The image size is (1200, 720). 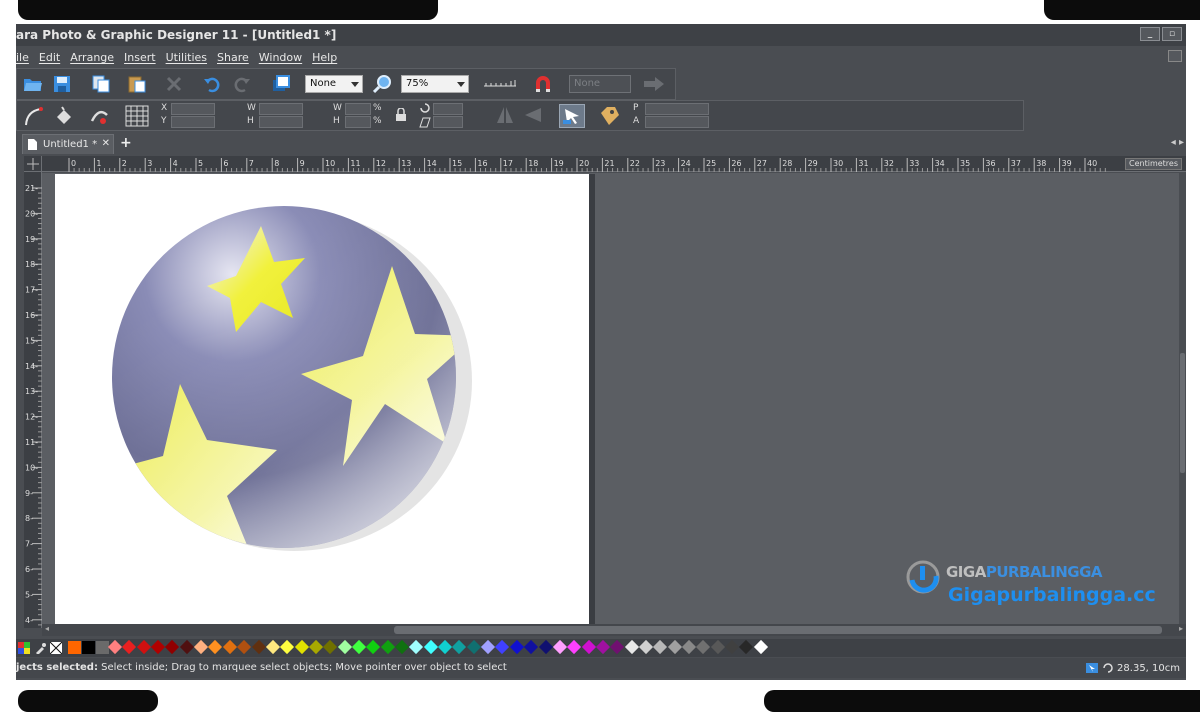 What do you see at coordinates (34, 116) in the screenshot?
I see `bezier-tool-icon` at bounding box center [34, 116].